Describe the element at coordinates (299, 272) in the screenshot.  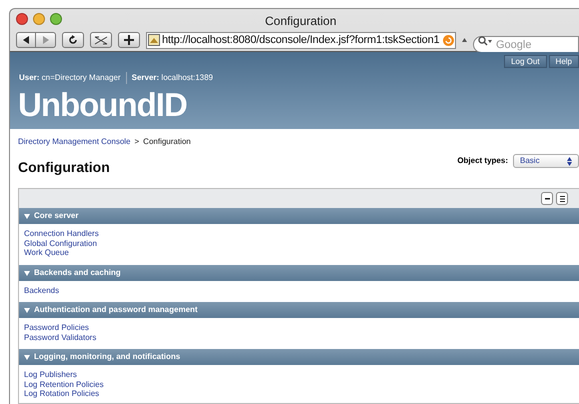
I see `section-header: Backends and caching` at that location.